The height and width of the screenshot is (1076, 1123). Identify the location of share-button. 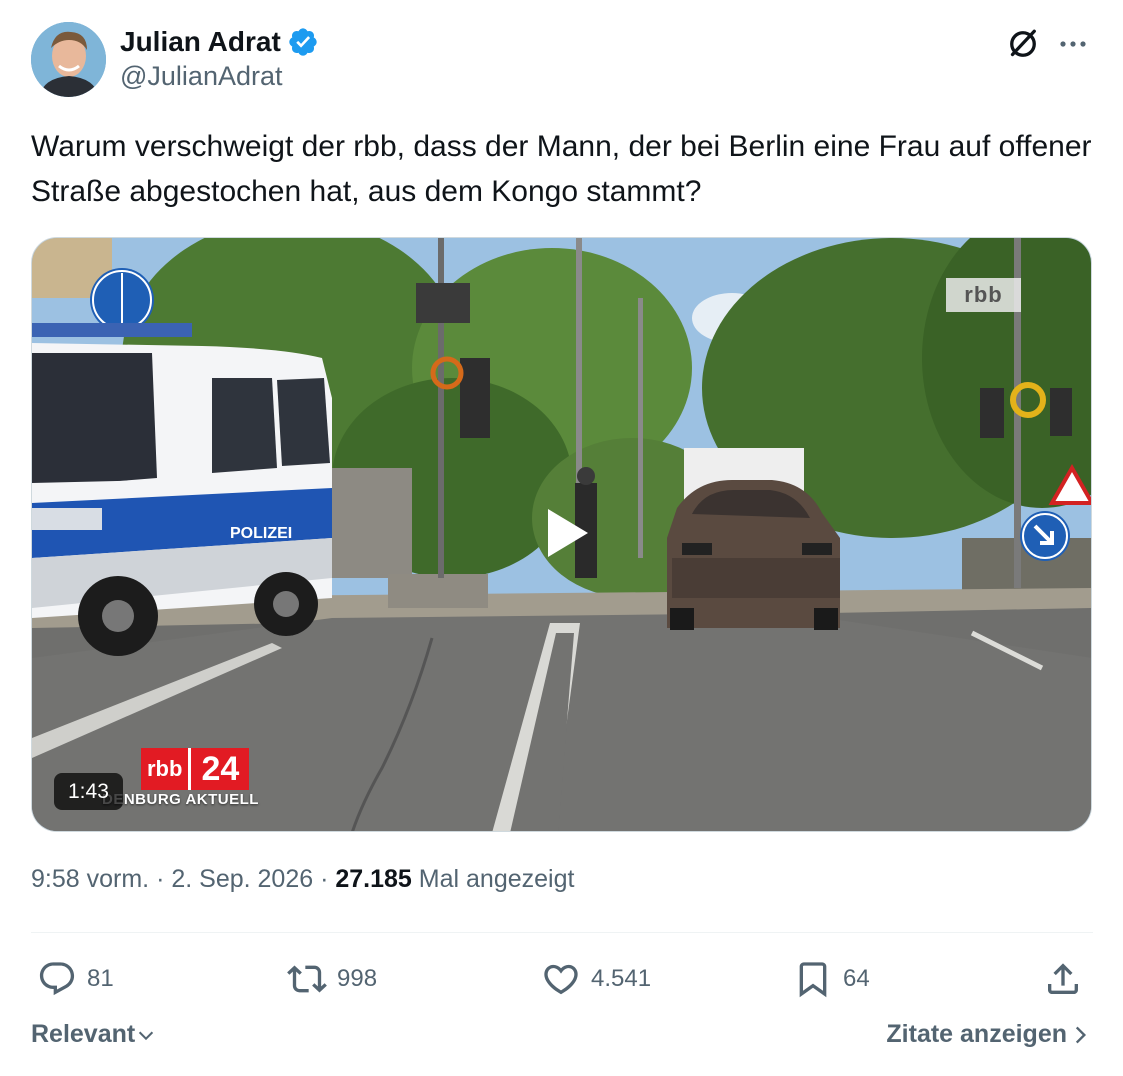
(1063, 979).